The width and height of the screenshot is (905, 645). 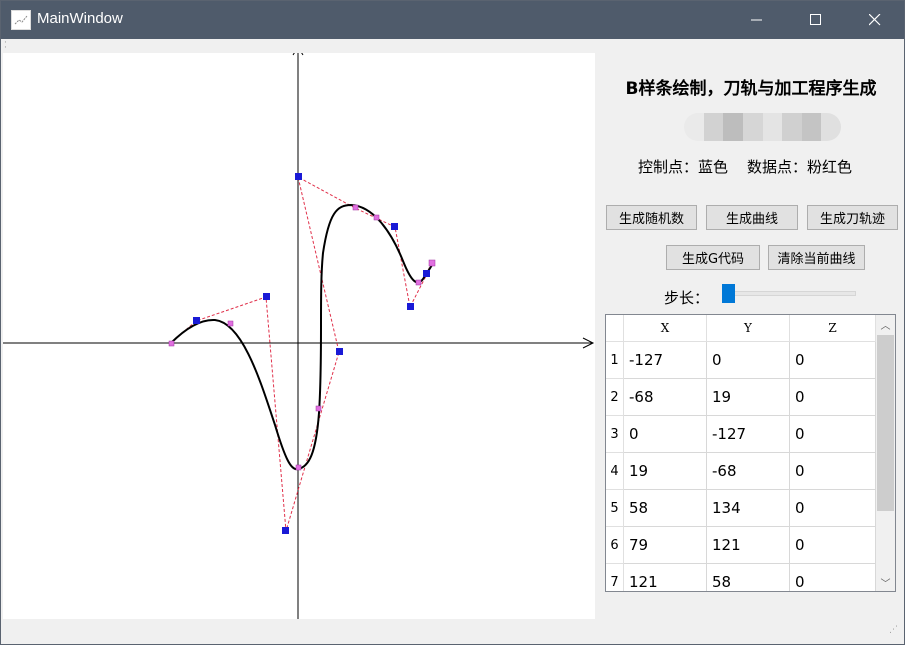 What do you see at coordinates (752, 217) in the screenshot?
I see `generate-curve-button: 生成曲线` at bounding box center [752, 217].